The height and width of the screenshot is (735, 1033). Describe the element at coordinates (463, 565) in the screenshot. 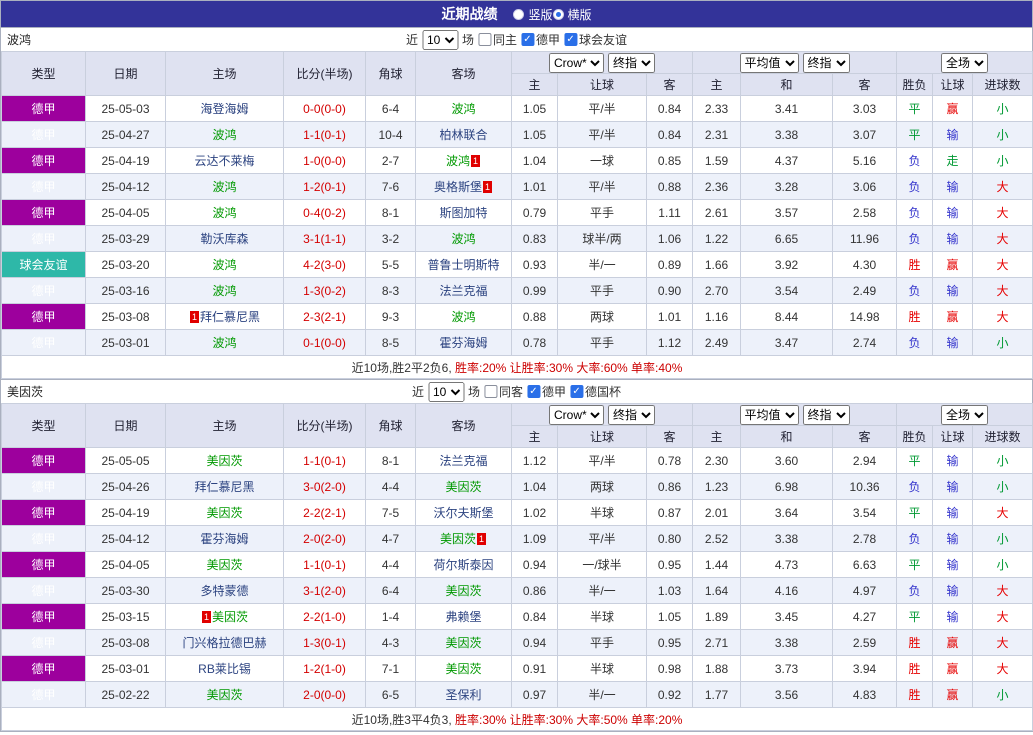

I see `away-team-link: 荷尔斯泰因` at that location.